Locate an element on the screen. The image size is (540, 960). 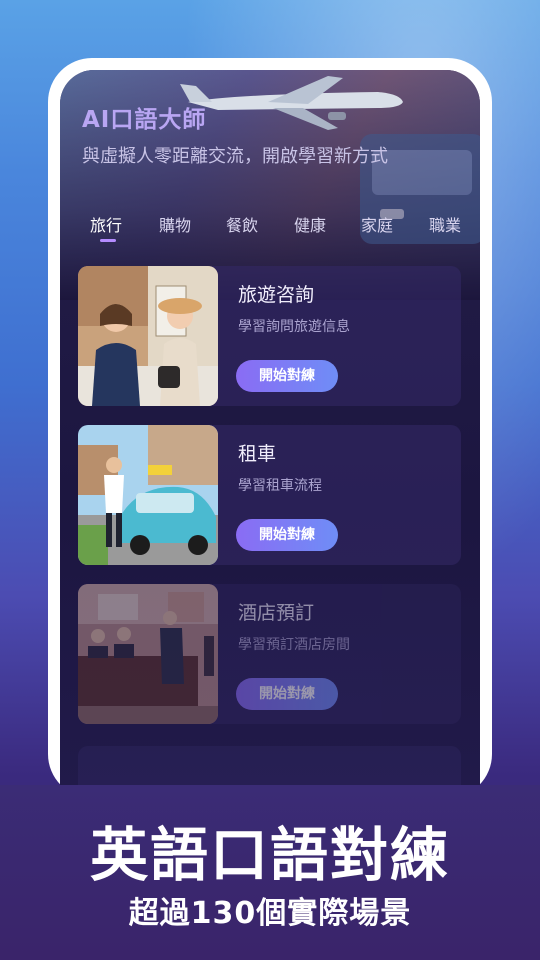
scenario-card-hotel-booking: 酒店預訂 學習預訂酒店房間 開始對練 is located at coordinates (269, 654).